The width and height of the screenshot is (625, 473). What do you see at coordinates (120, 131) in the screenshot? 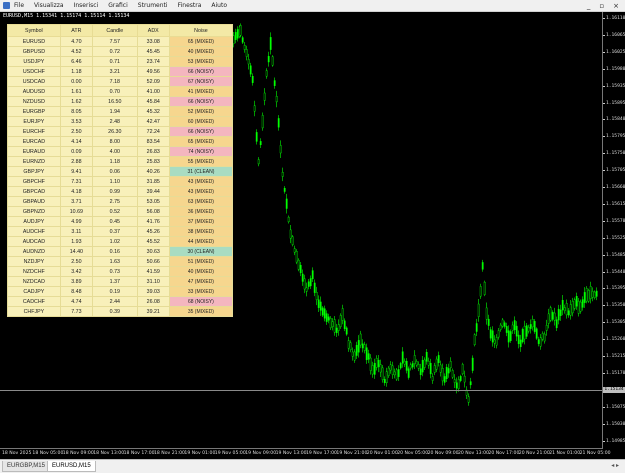
I see `scanner-row: EURCHF 2.50 26.30 72.24 66 (NOISY)` at bounding box center [120, 131].